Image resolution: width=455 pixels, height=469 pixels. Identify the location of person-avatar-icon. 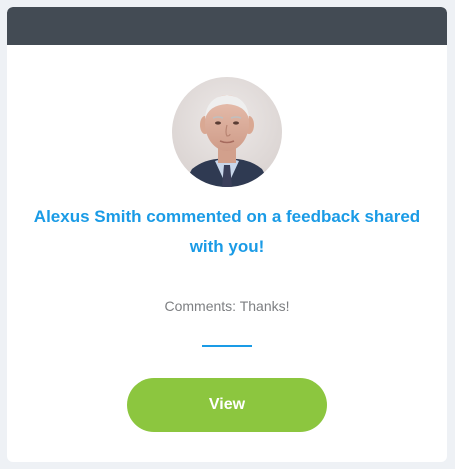
(227, 132).